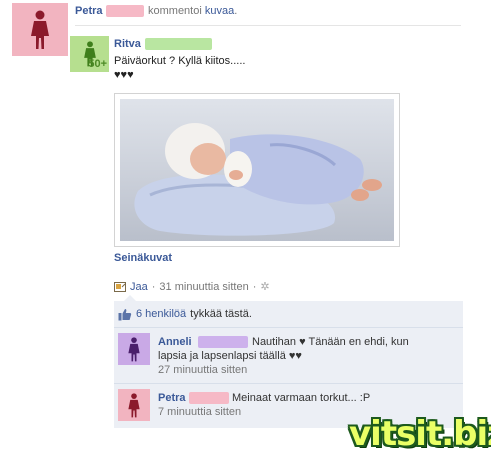 Image resolution: width=491 pixels, height=463 pixels. What do you see at coordinates (180, 68) in the screenshot?
I see `post-text: Päiväorkut ? Kyllä kiitos..... ♥♥♥` at bounding box center [180, 68].